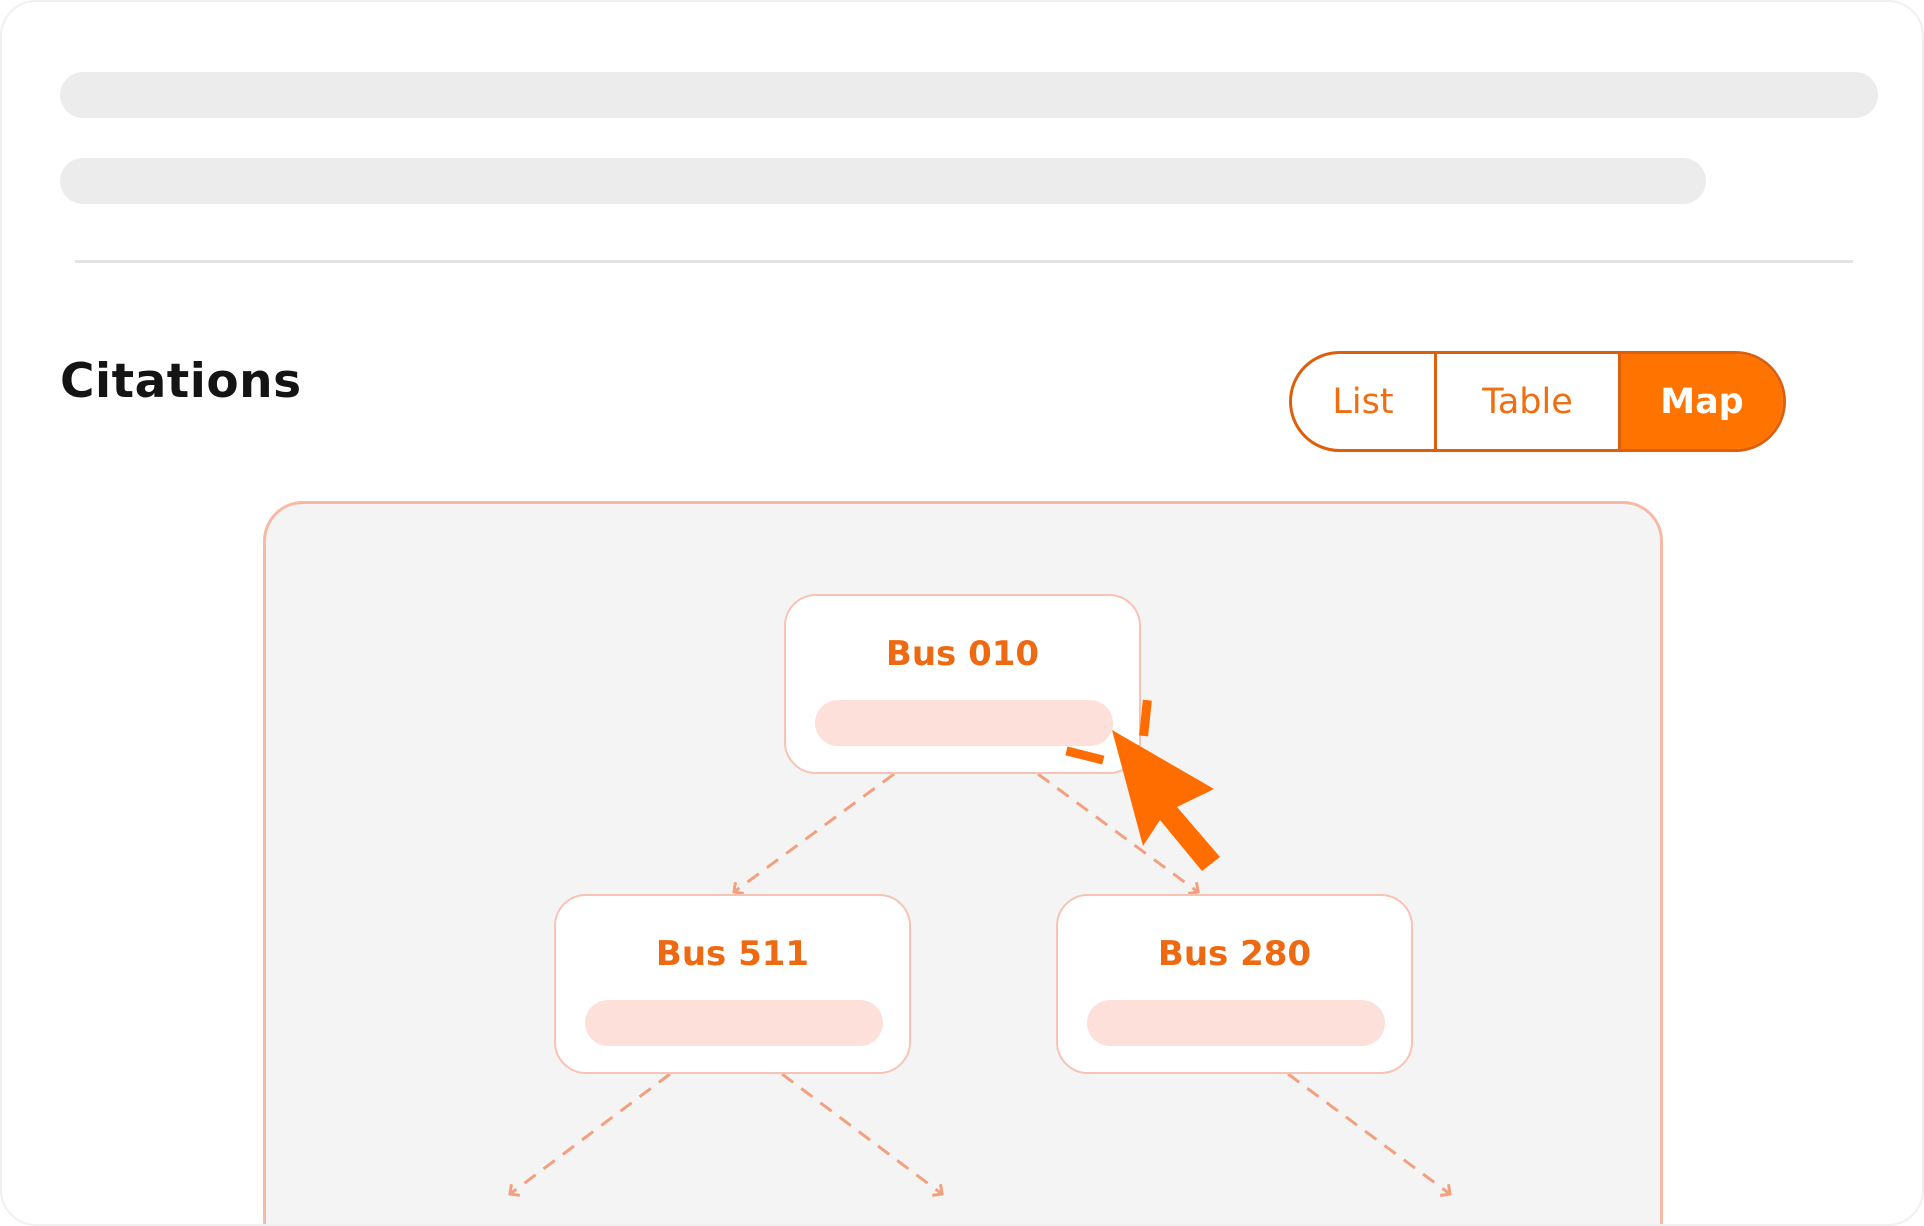 The width and height of the screenshot is (1924, 1226). Describe the element at coordinates (732, 954) in the screenshot. I see `map-node-label: Bus 511` at that location.